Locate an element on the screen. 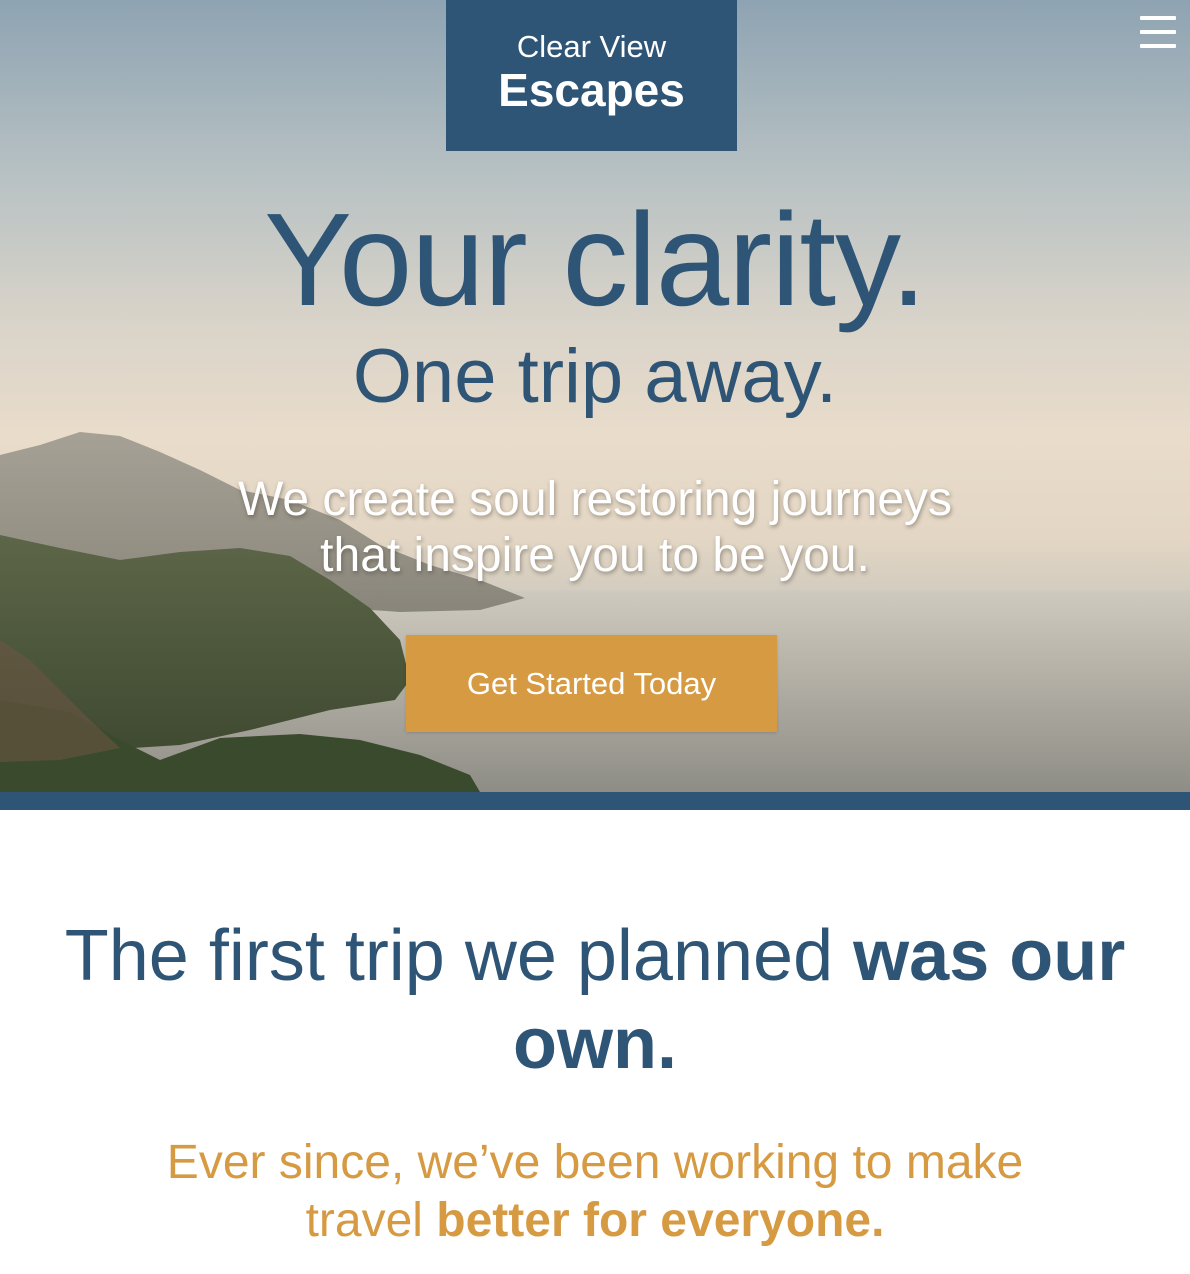 The height and width of the screenshot is (1274, 1190). hero-subheadline: One trip away. is located at coordinates (595, 376).